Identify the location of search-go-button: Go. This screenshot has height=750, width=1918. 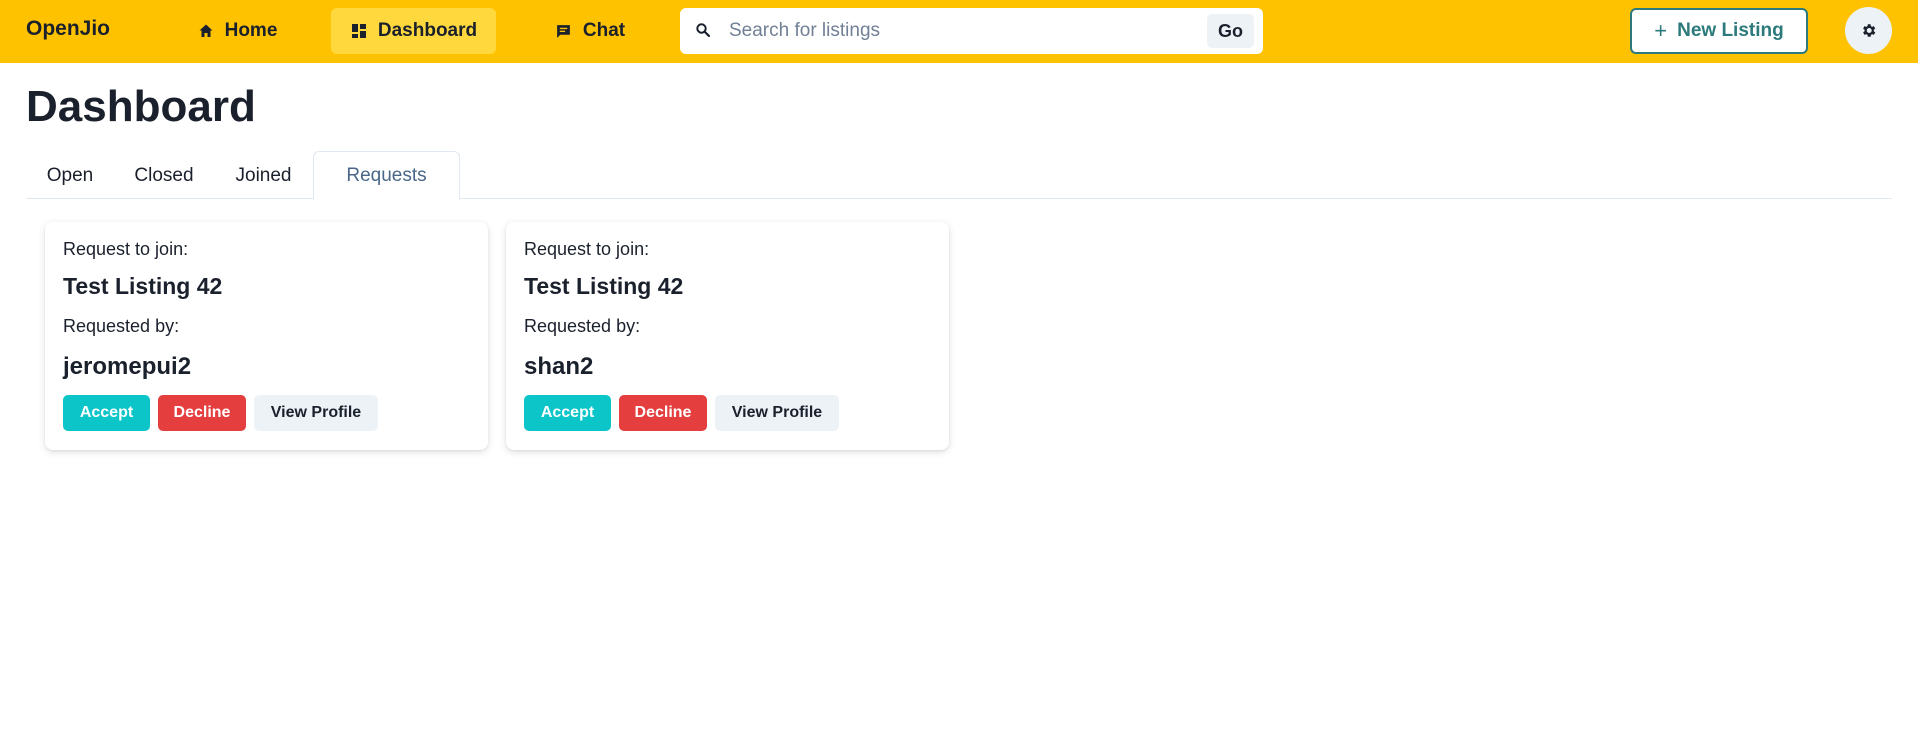
(1230, 31).